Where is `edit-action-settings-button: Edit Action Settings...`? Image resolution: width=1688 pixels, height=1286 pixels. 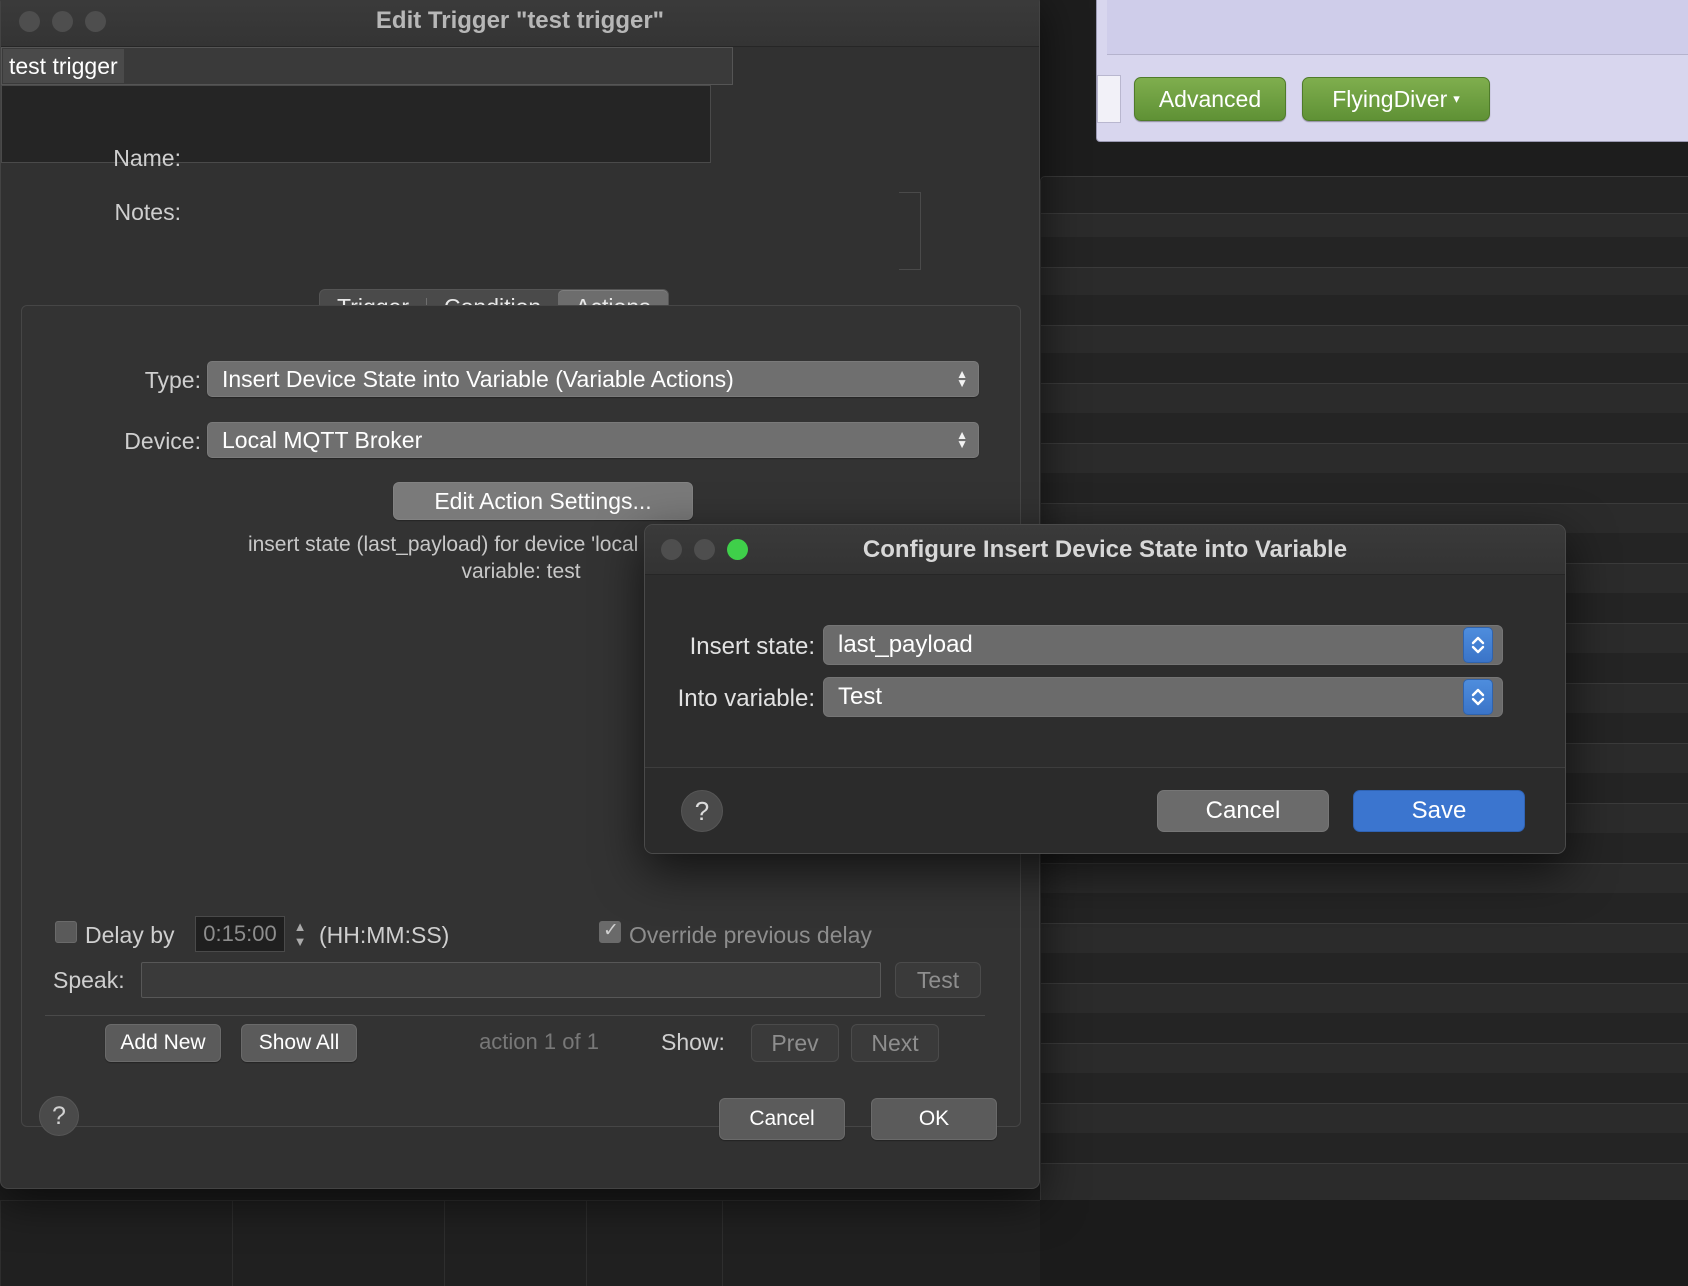
edit-action-settings-button: Edit Action Settings... is located at coordinates (543, 501).